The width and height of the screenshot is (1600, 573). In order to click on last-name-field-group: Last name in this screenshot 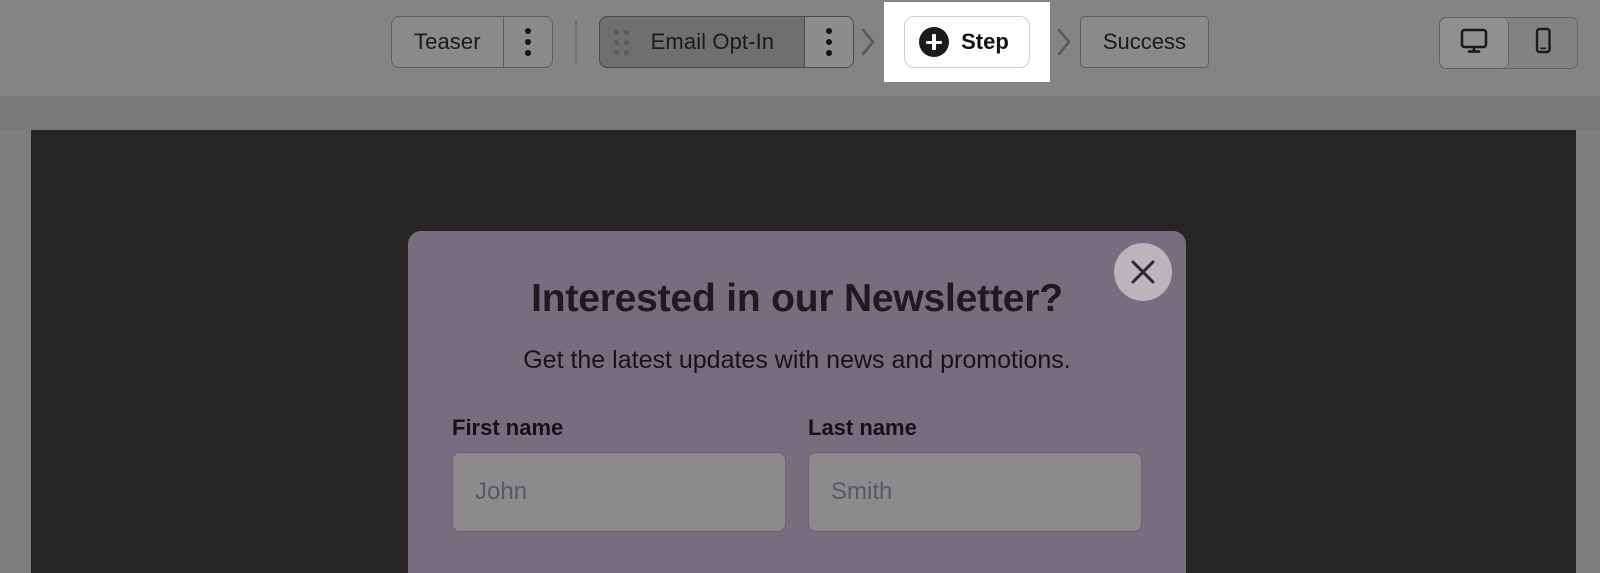, I will do `click(975, 473)`.